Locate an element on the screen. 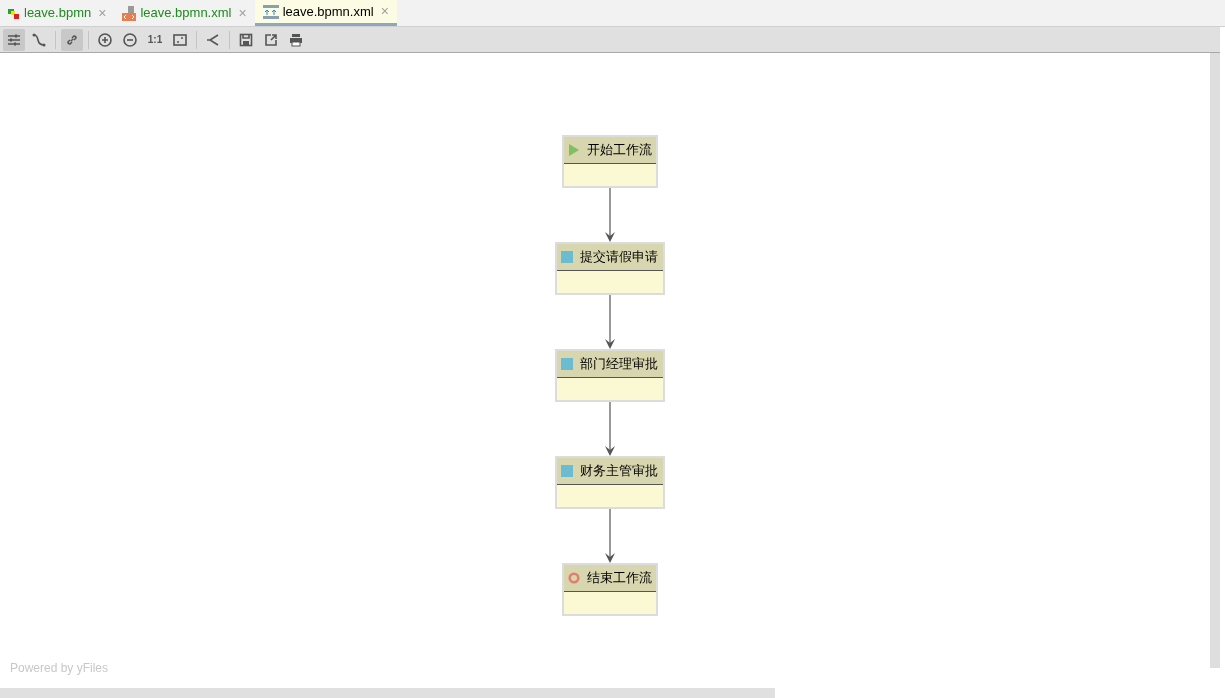 The width and height of the screenshot is (1225, 698). start-event-icon is located at coordinates (574, 150).